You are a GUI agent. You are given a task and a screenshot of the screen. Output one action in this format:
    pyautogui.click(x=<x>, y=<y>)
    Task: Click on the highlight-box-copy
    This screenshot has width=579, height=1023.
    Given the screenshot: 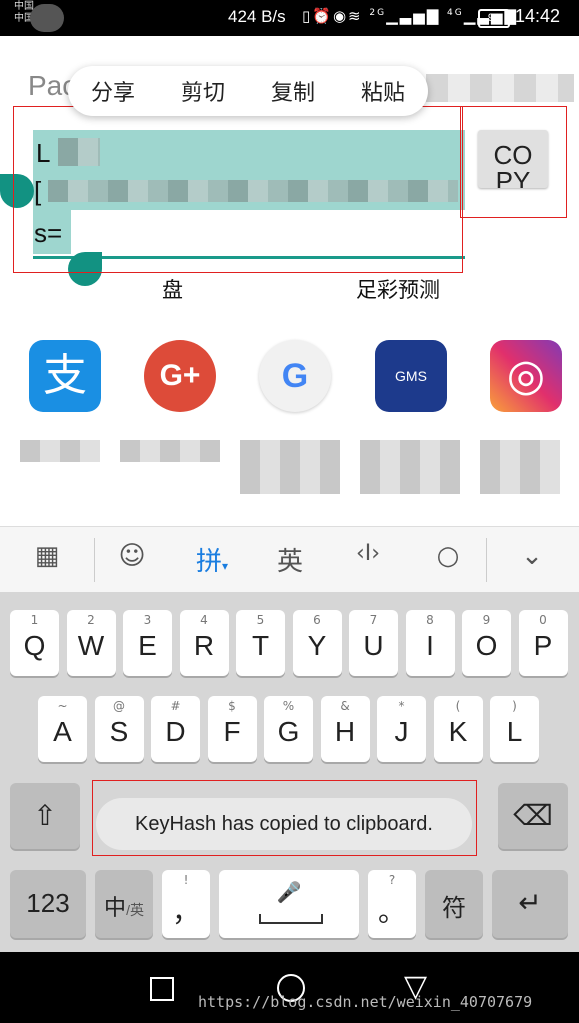 What is the action you would take?
    pyautogui.click(x=513, y=162)
    